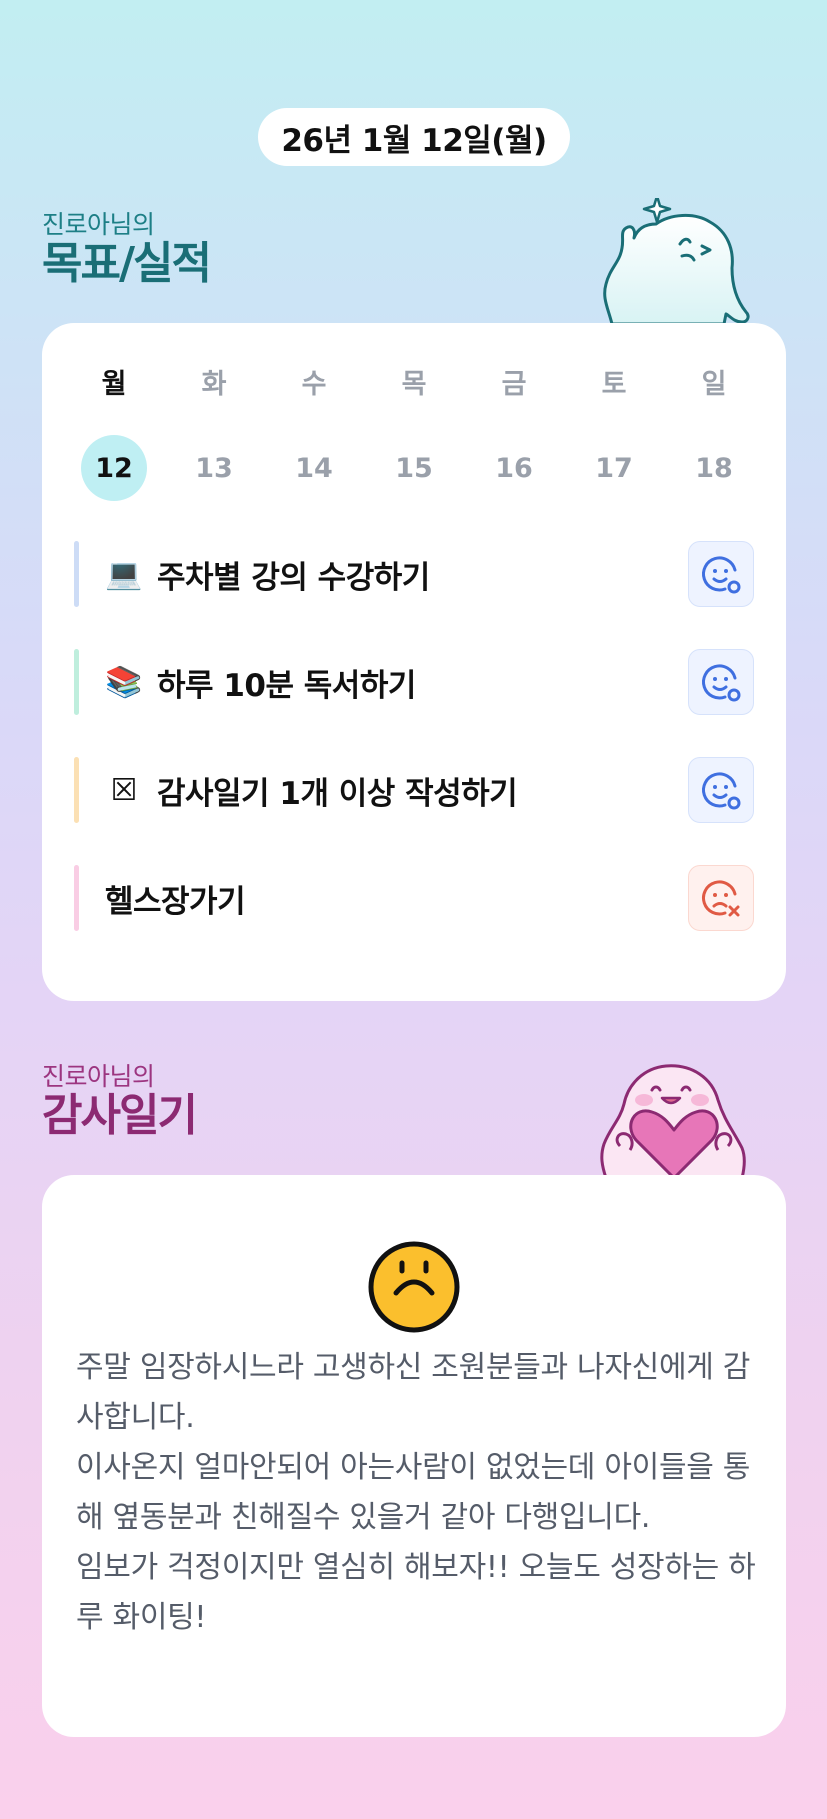 This screenshot has width=827, height=1819. I want to click on status-failed-button, so click(721, 898).